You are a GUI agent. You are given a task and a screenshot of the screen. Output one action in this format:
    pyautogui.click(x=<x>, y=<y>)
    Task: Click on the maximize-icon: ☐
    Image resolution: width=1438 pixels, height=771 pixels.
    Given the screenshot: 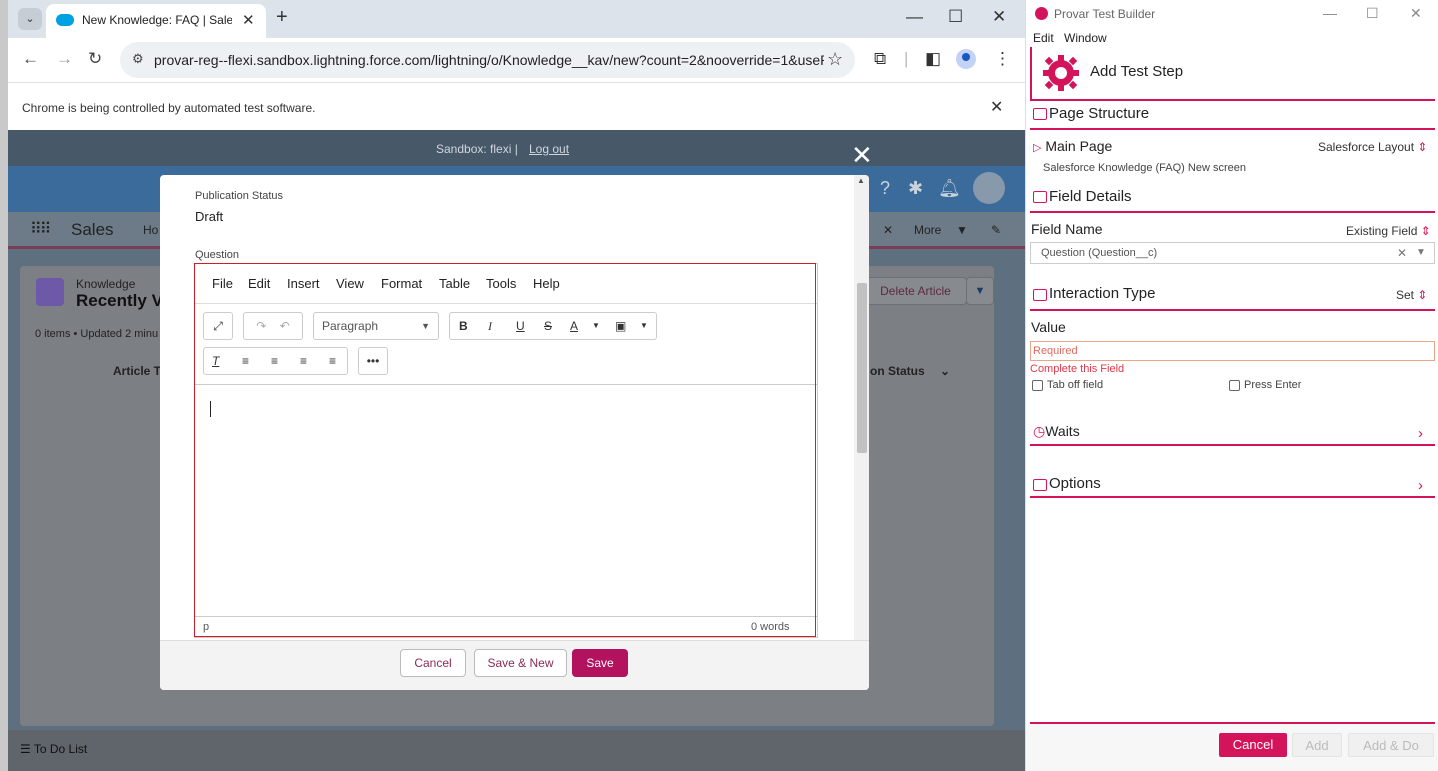 What is the action you would take?
    pyautogui.click(x=955, y=17)
    